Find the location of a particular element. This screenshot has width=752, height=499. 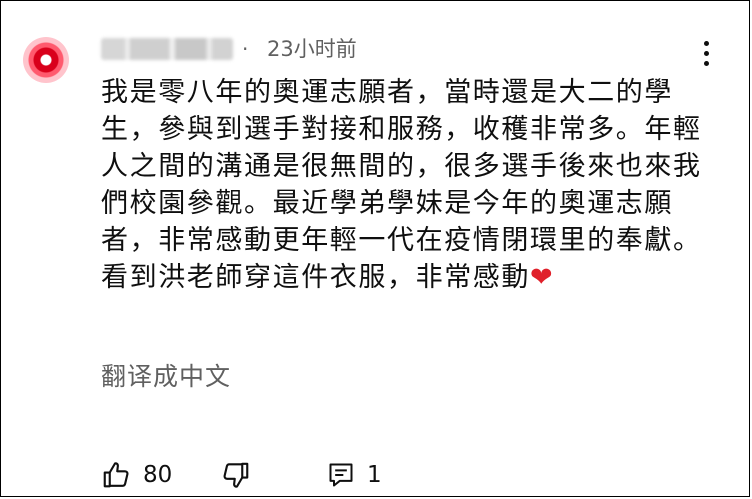

heart-emoji: ❤ is located at coordinates (542, 277).